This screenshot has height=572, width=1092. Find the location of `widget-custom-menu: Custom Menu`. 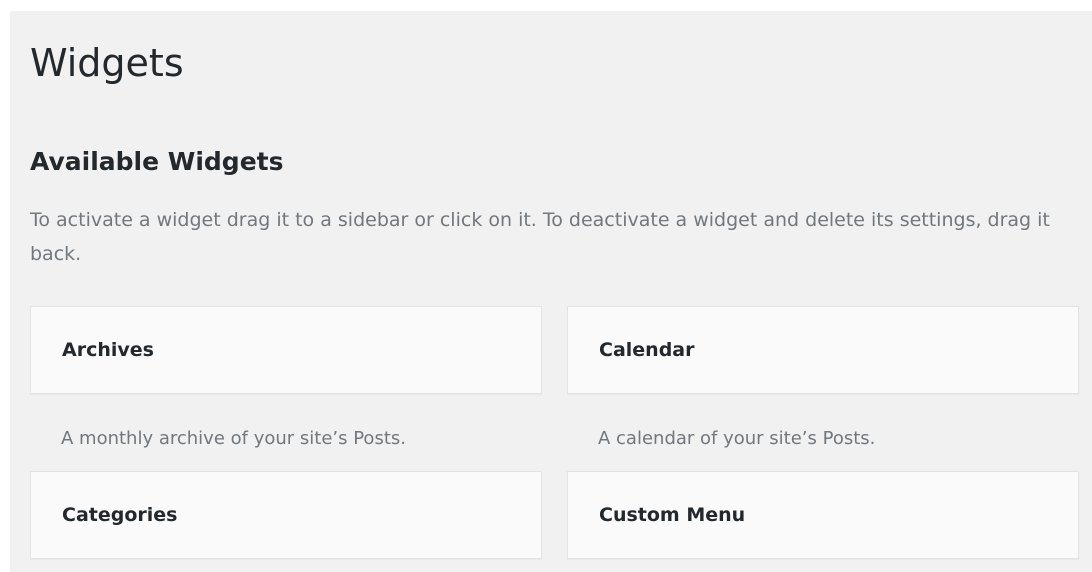

widget-custom-menu: Custom Menu is located at coordinates (823, 515).